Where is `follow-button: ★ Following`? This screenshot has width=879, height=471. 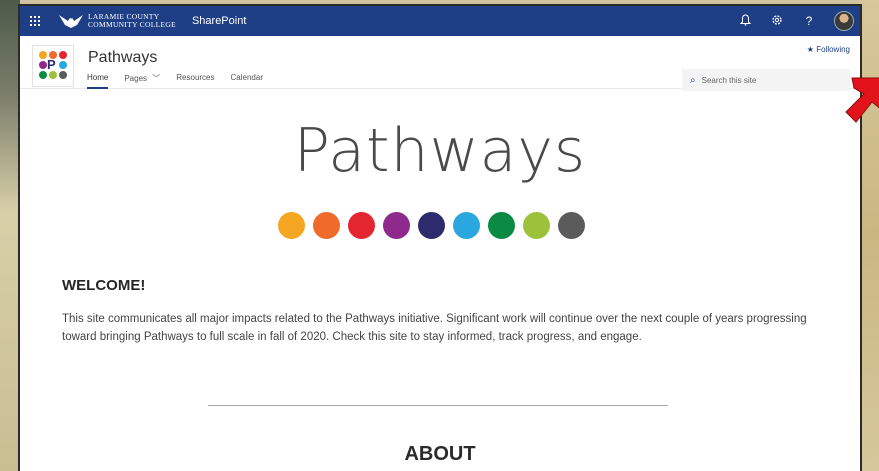 follow-button: ★ Following is located at coordinates (828, 49).